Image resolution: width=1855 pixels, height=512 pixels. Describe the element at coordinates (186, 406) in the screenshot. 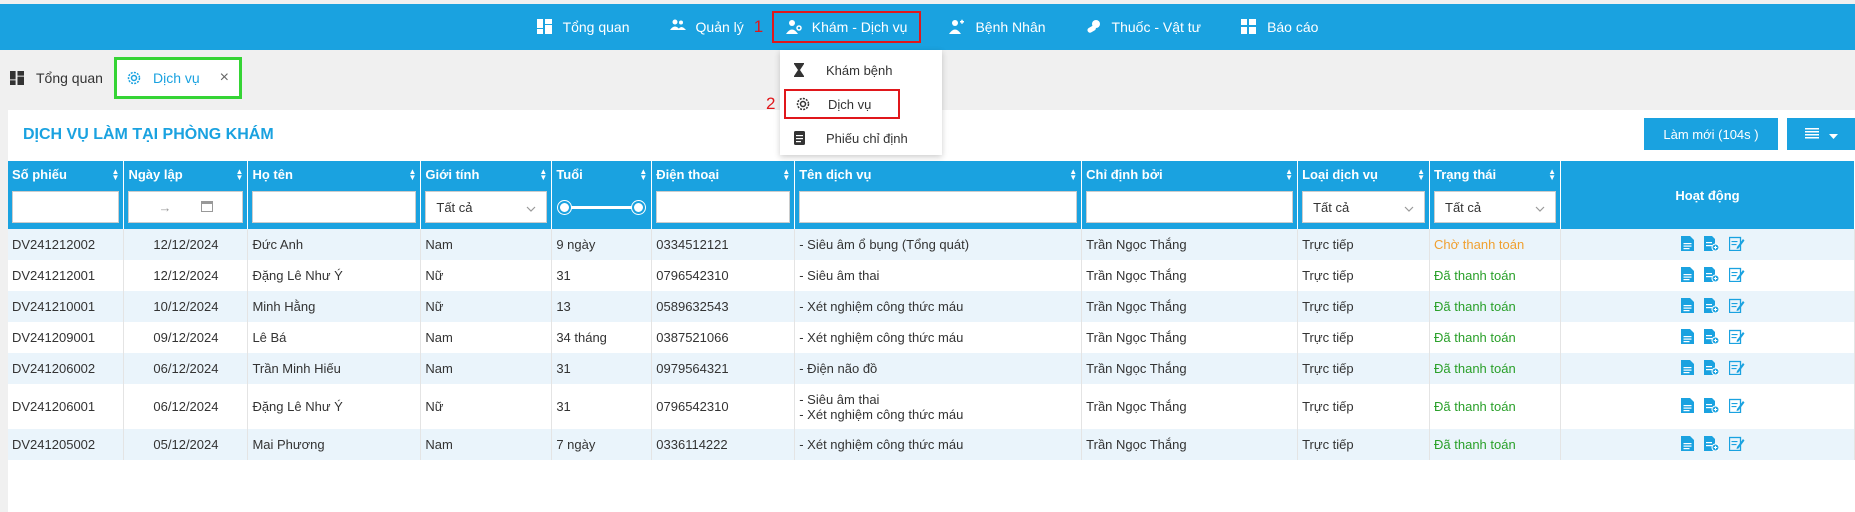

I see `cell-date: 06/12/2024` at that location.